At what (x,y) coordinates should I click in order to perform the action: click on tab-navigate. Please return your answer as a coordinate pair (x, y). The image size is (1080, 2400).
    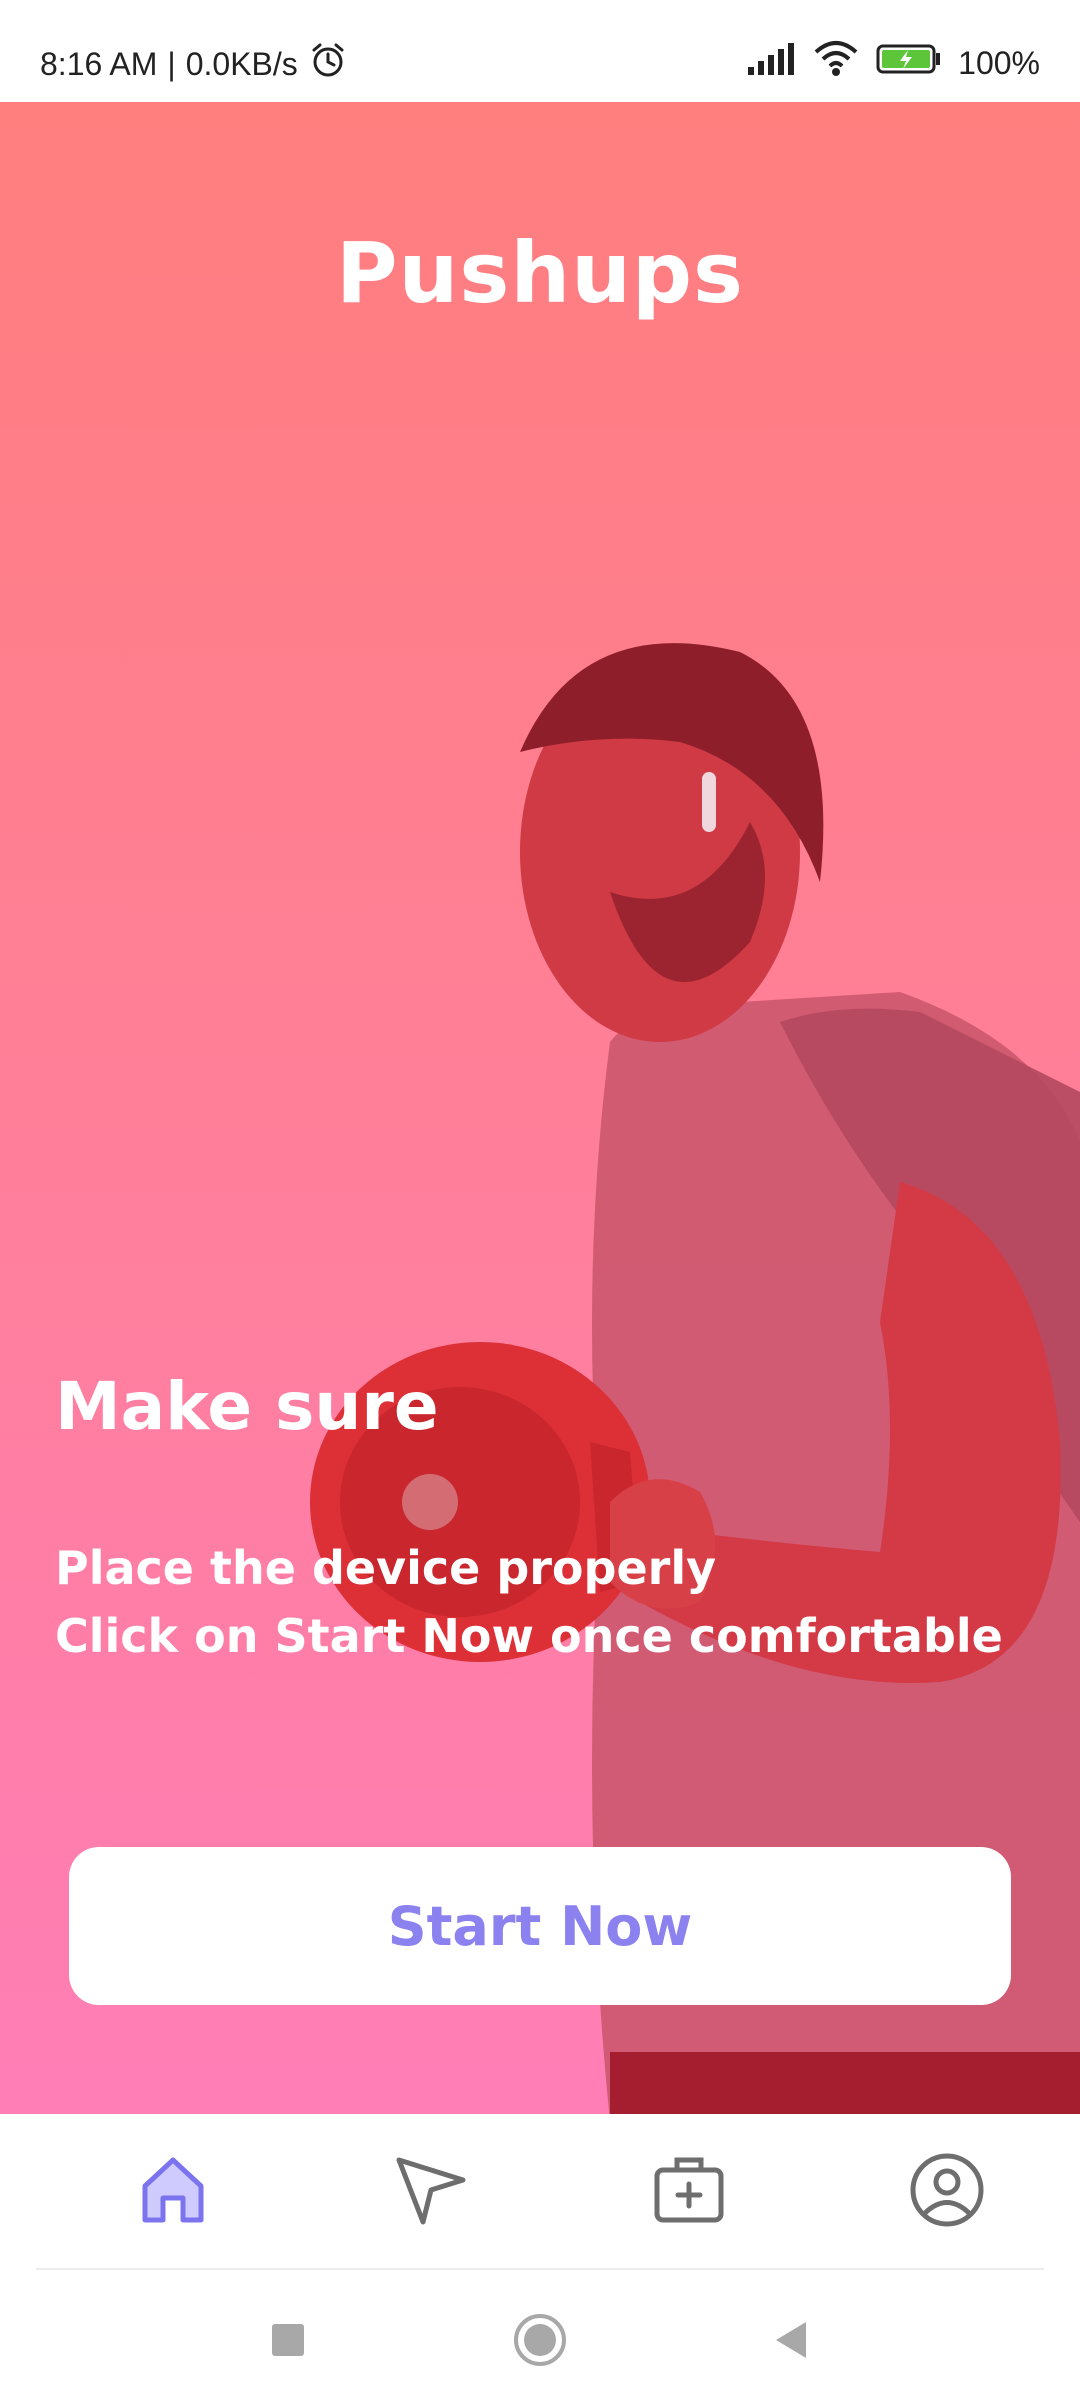
    Looking at the image, I should click on (431, 2192).